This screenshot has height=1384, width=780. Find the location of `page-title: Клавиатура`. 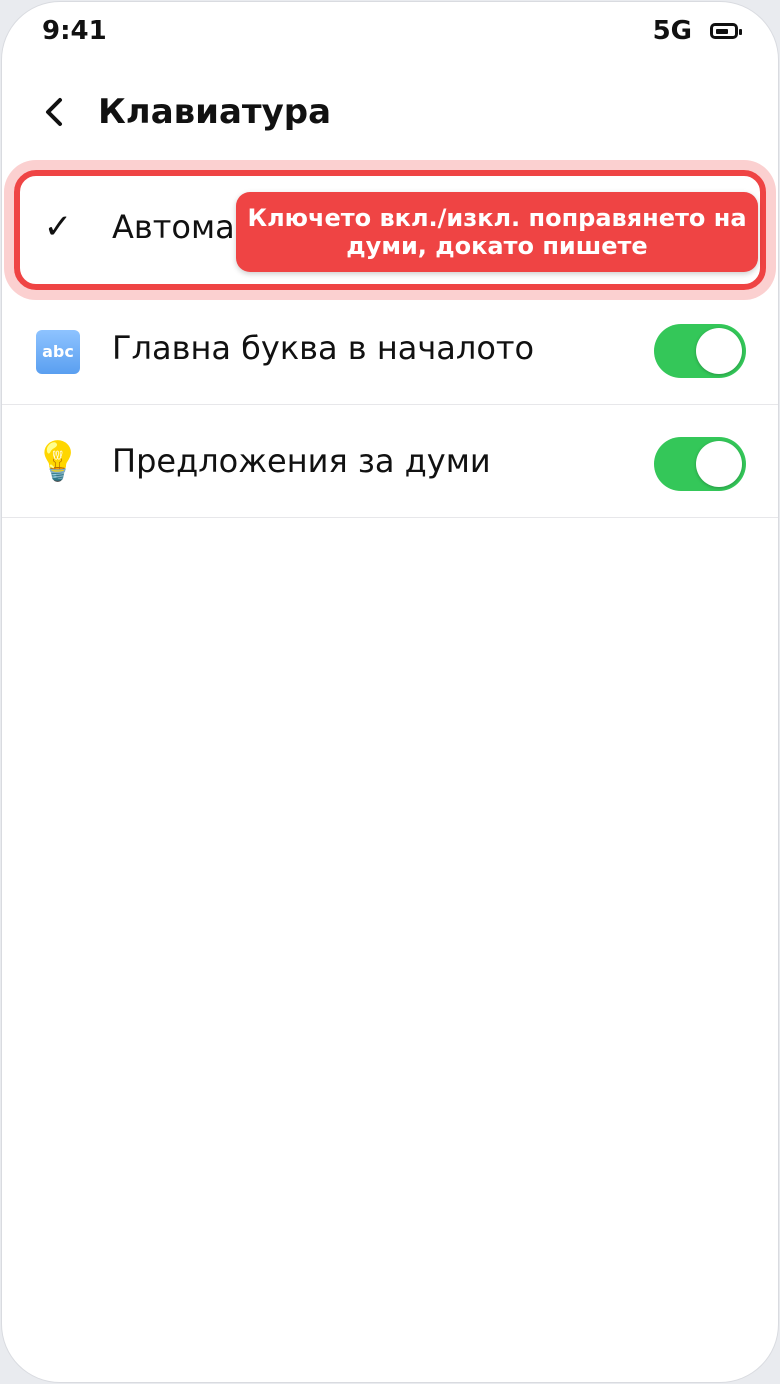

page-title: Клавиатура is located at coordinates (215, 112).